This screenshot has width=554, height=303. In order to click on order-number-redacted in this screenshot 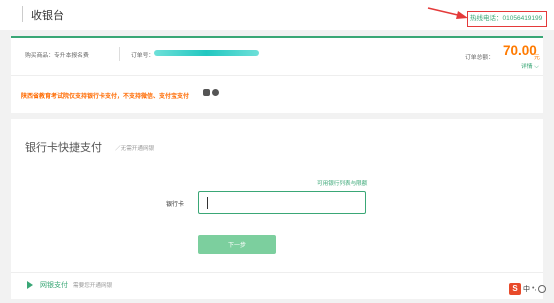, I will do `click(206, 53)`.